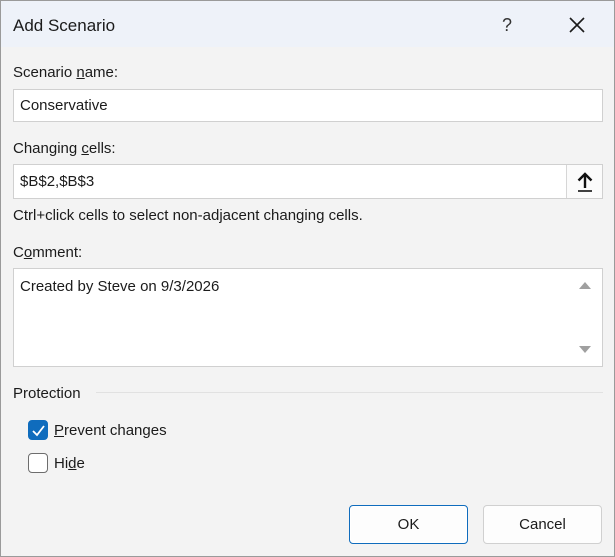 The image size is (615, 557). What do you see at coordinates (102, 148) in the screenshot?
I see `changing-cells-label-post: ells:` at bounding box center [102, 148].